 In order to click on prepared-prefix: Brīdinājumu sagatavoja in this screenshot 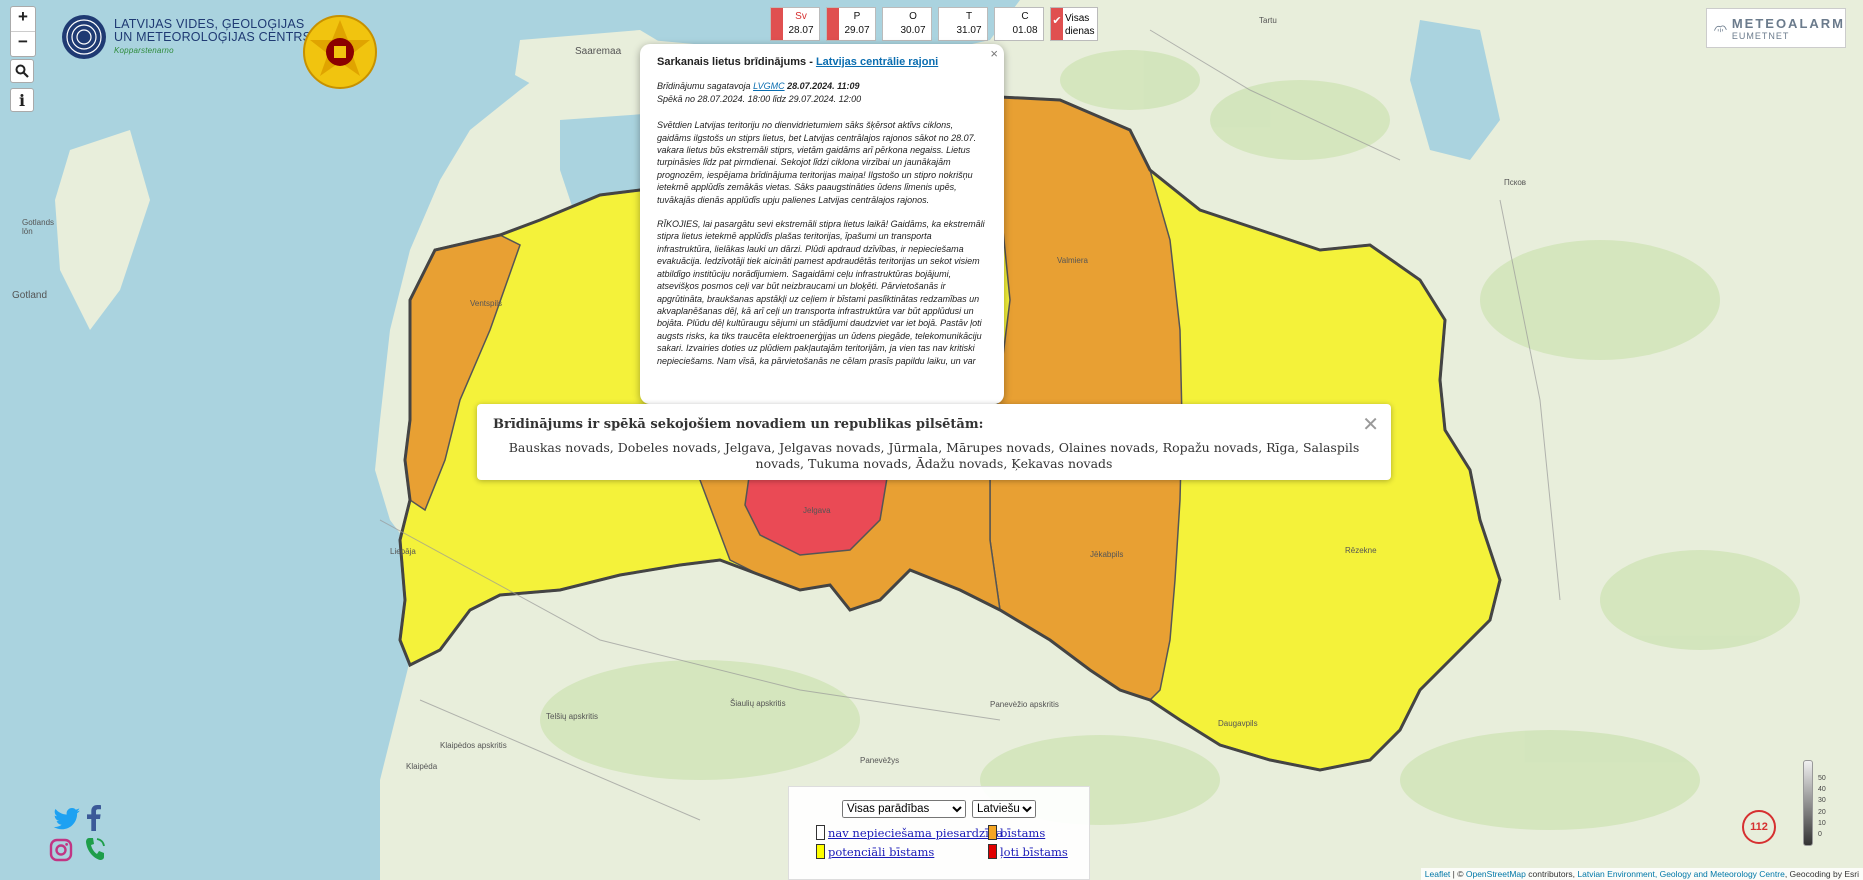, I will do `click(705, 86)`.